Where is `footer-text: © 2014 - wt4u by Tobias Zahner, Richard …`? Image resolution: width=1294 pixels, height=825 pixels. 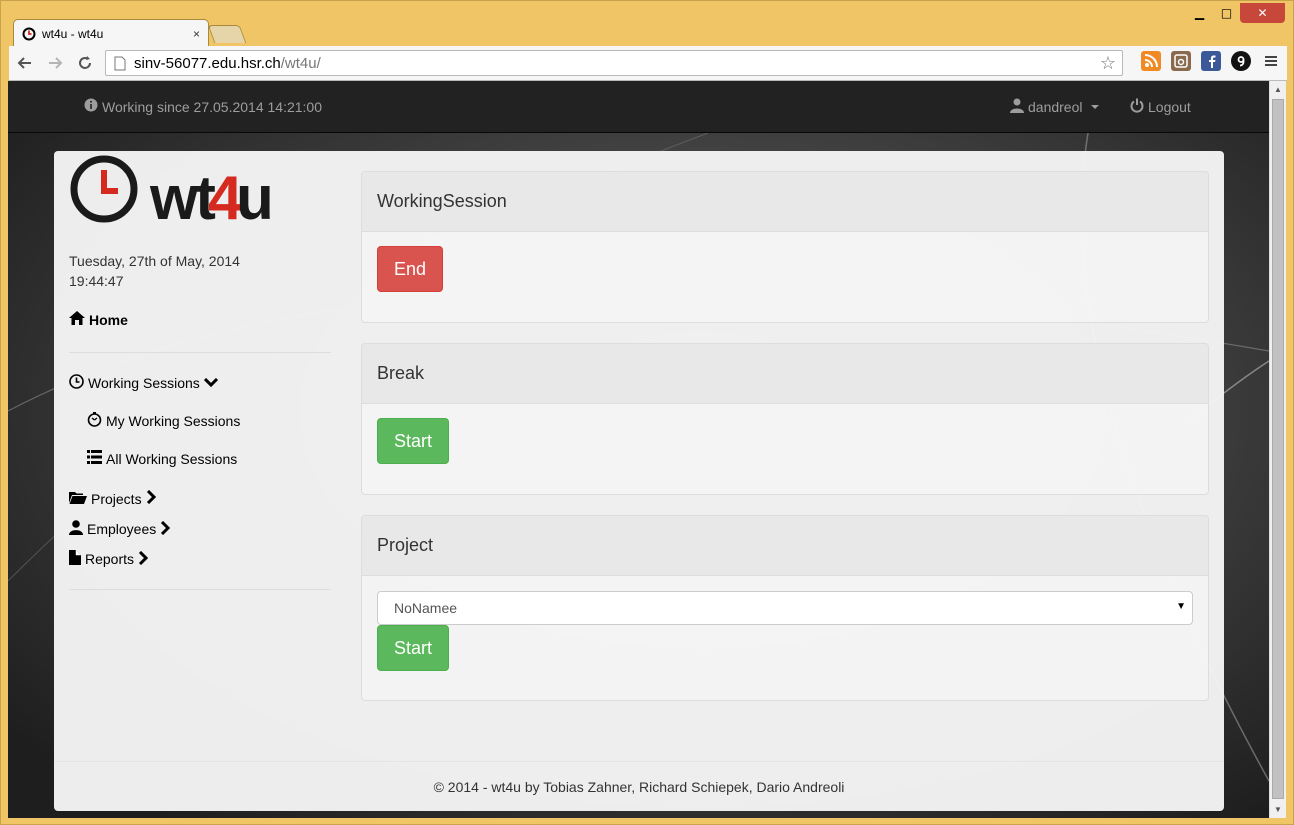
footer-text: © 2014 - wt4u by Tobias Zahner, Richard … is located at coordinates (639, 786).